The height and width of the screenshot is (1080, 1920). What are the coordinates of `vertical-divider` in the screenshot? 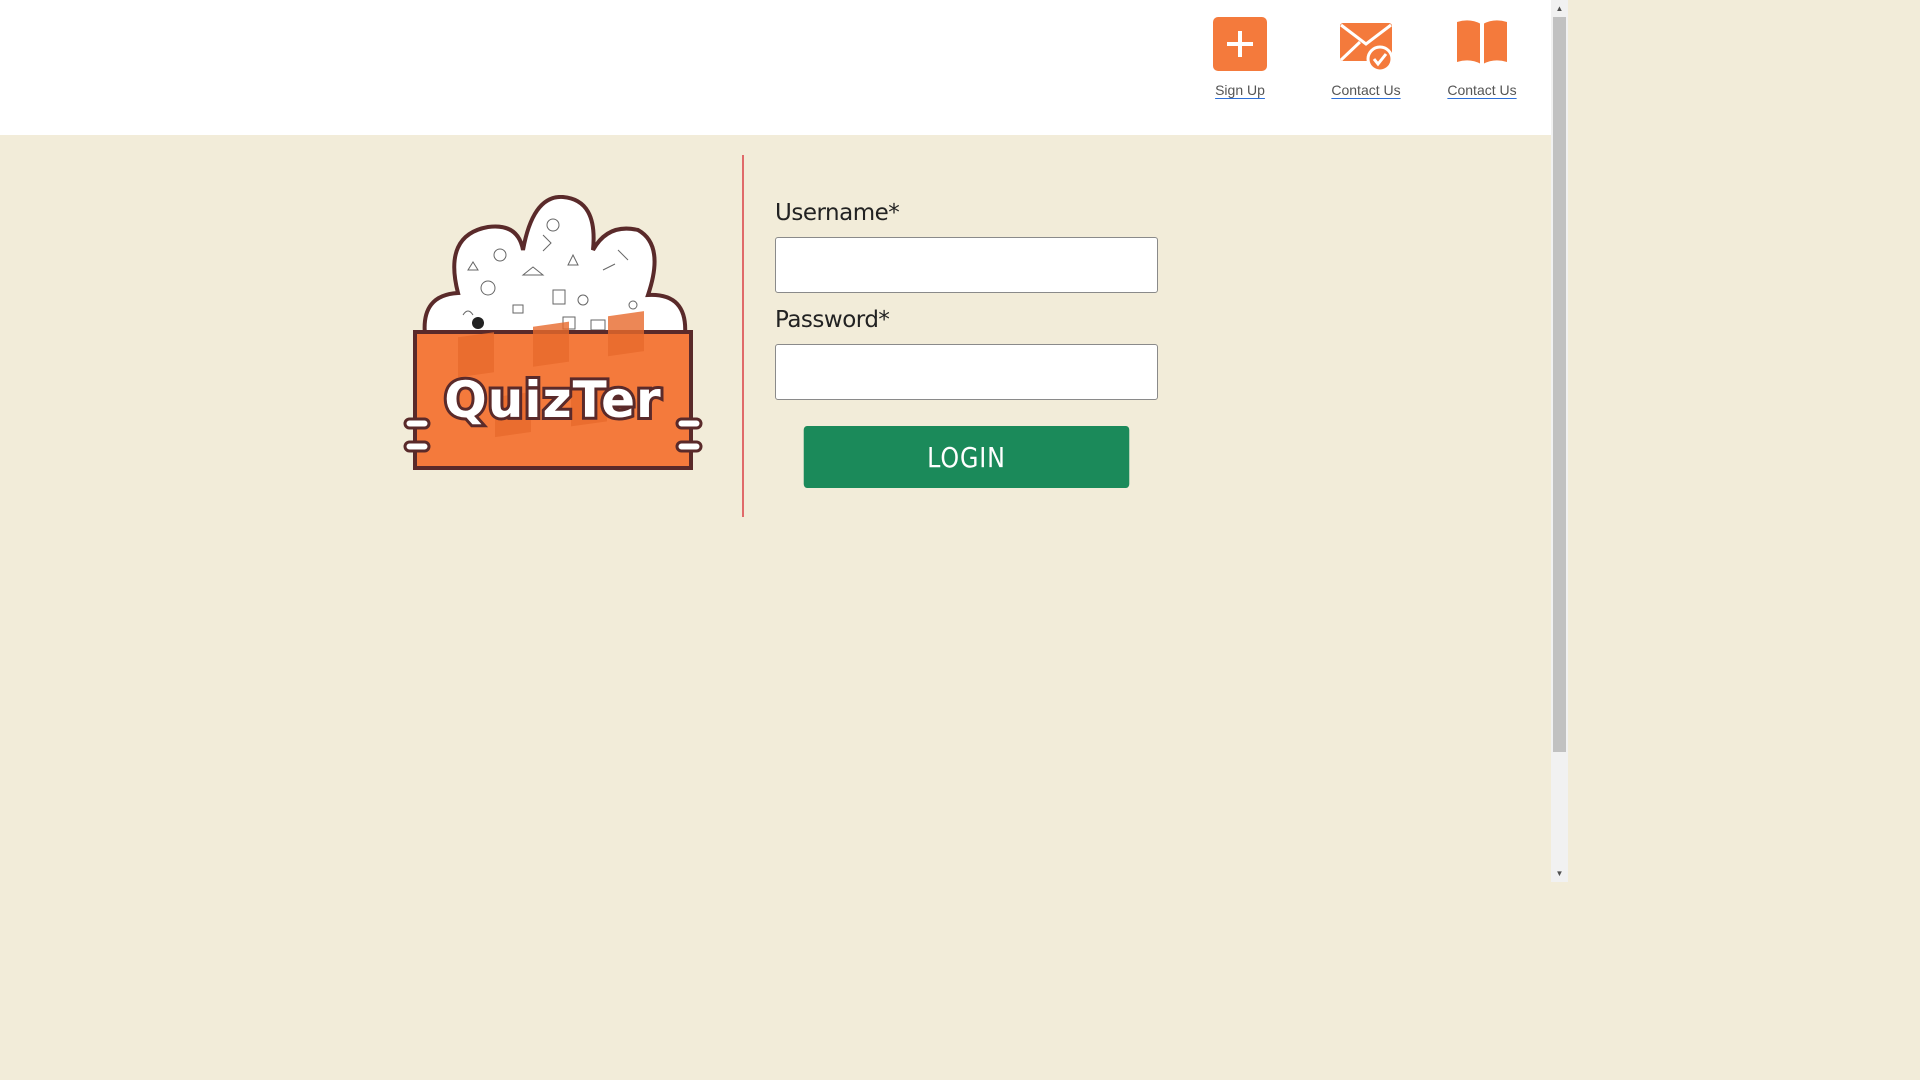 It's located at (743, 336).